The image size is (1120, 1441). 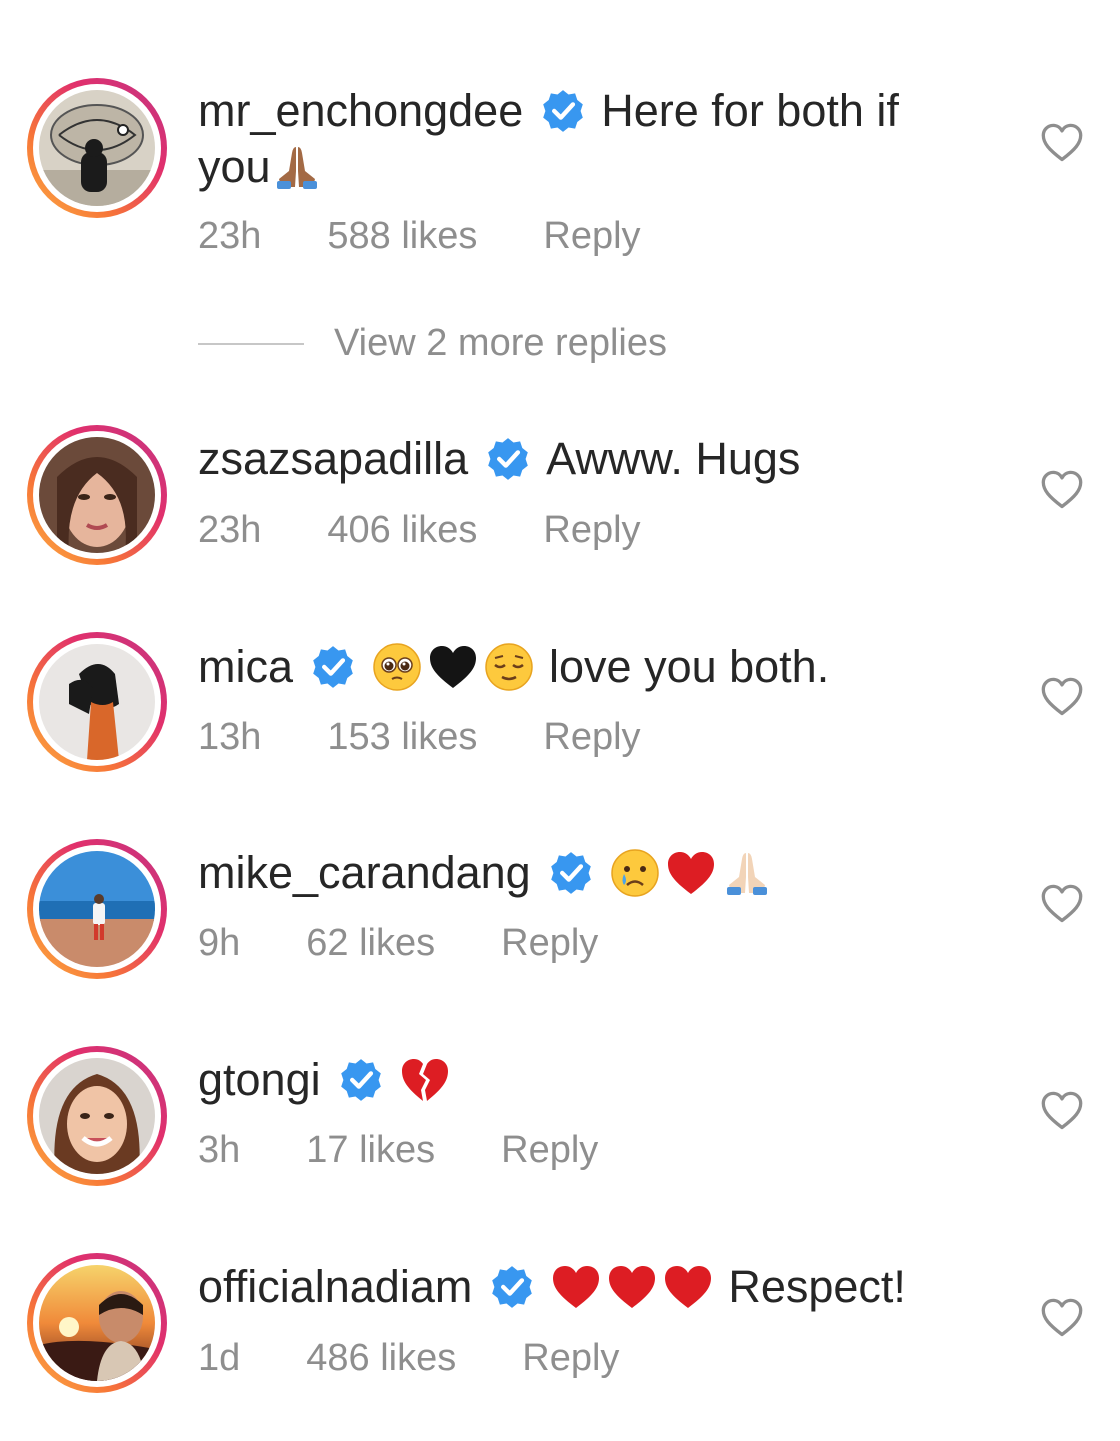 What do you see at coordinates (381, 1358) in the screenshot?
I see `likes-count: 486 likes` at bounding box center [381, 1358].